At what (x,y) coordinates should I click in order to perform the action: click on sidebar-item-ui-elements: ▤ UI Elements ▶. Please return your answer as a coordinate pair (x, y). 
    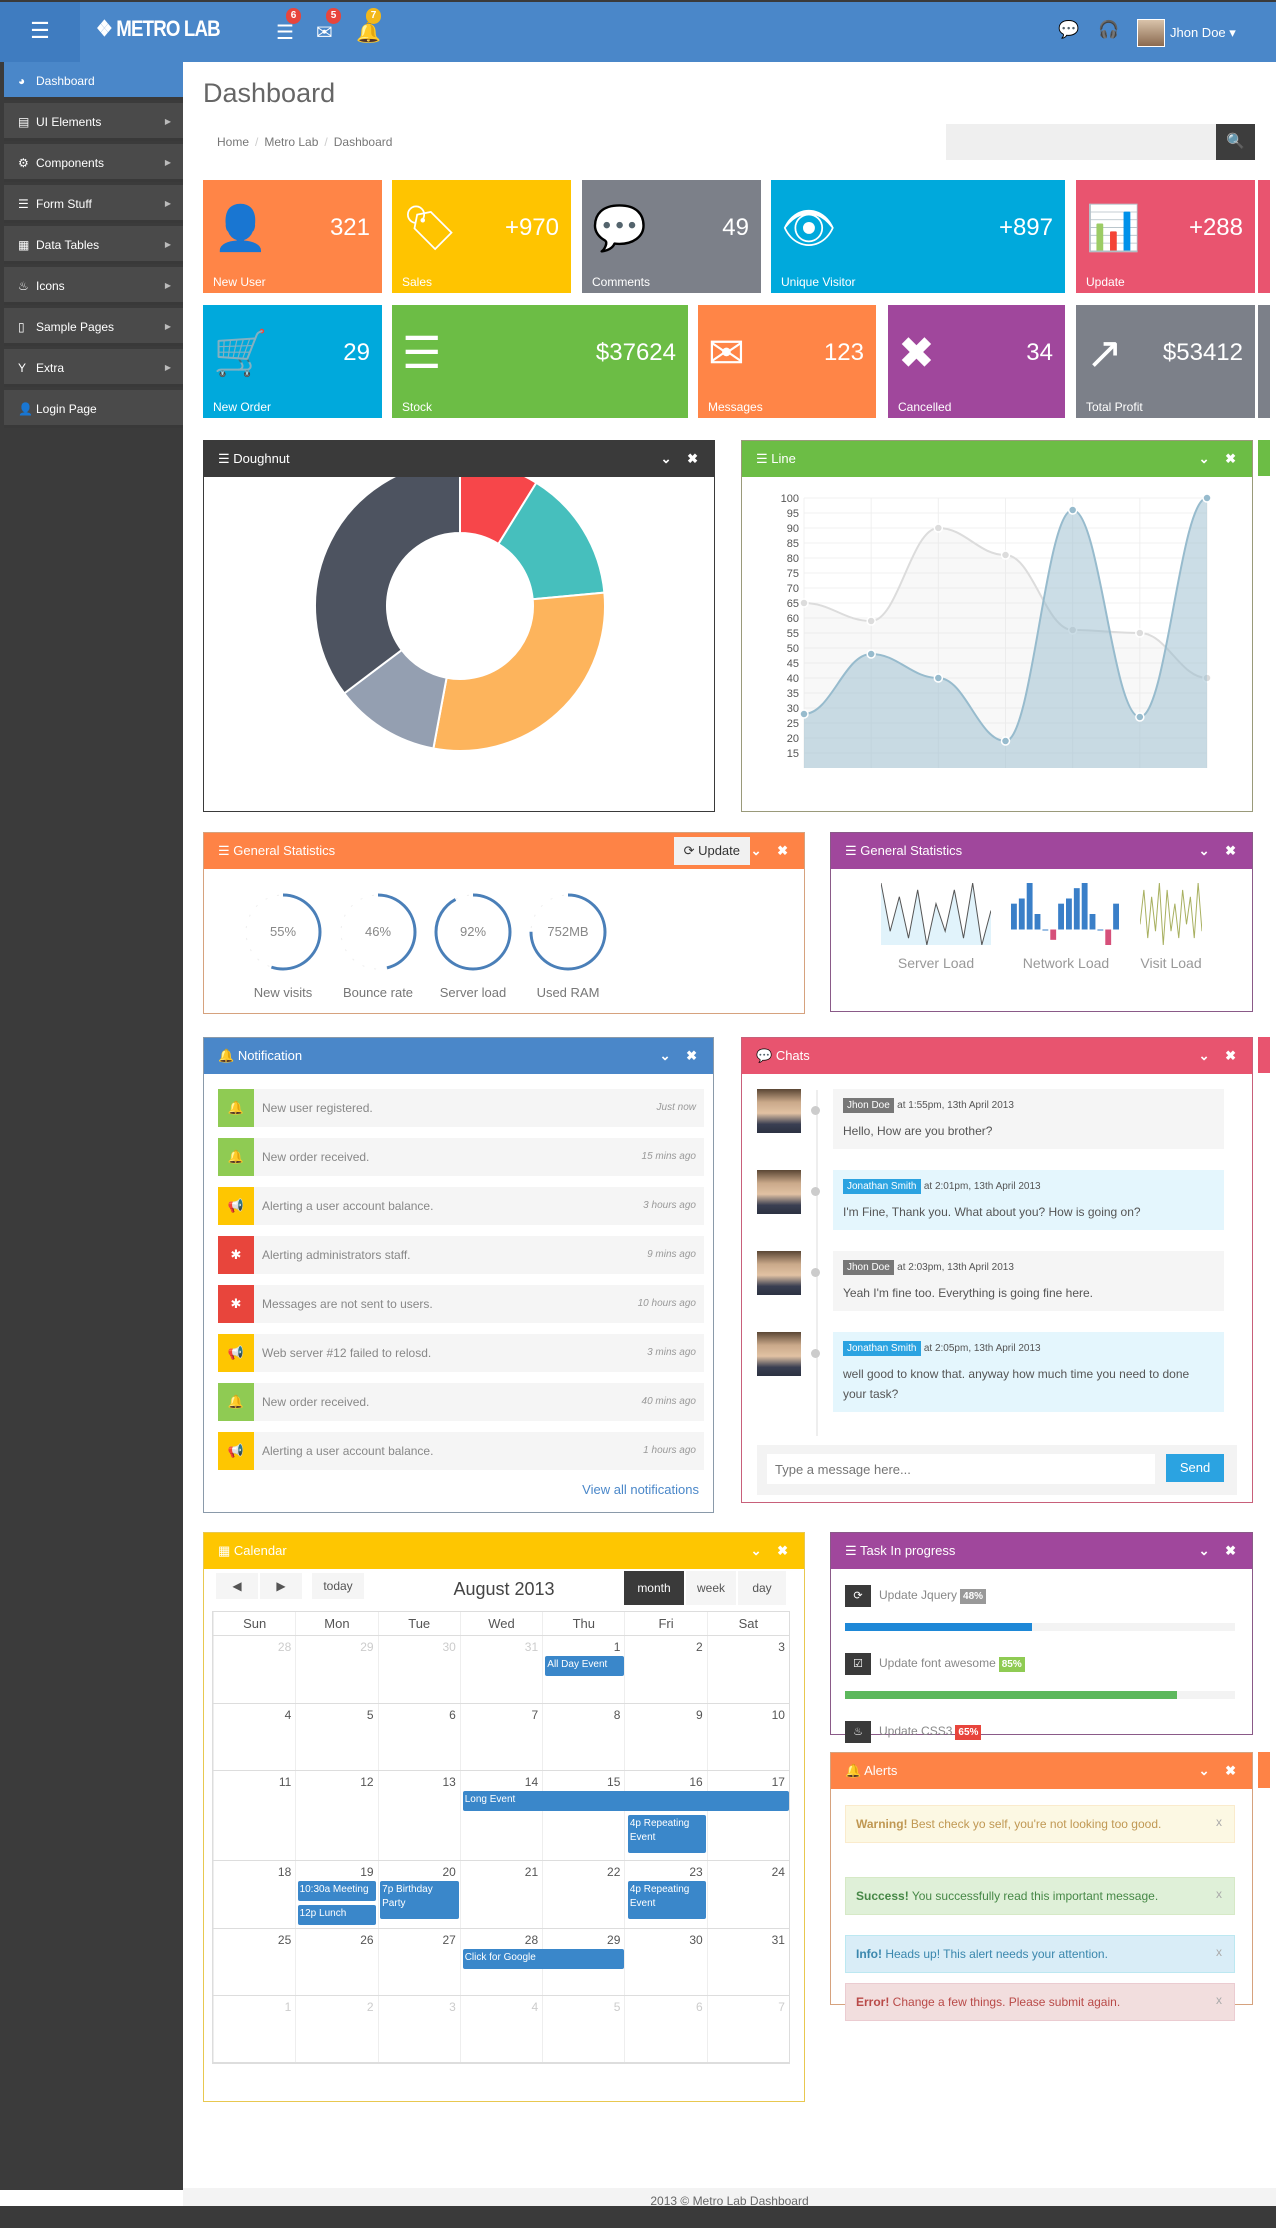
    Looking at the image, I should click on (93, 122).